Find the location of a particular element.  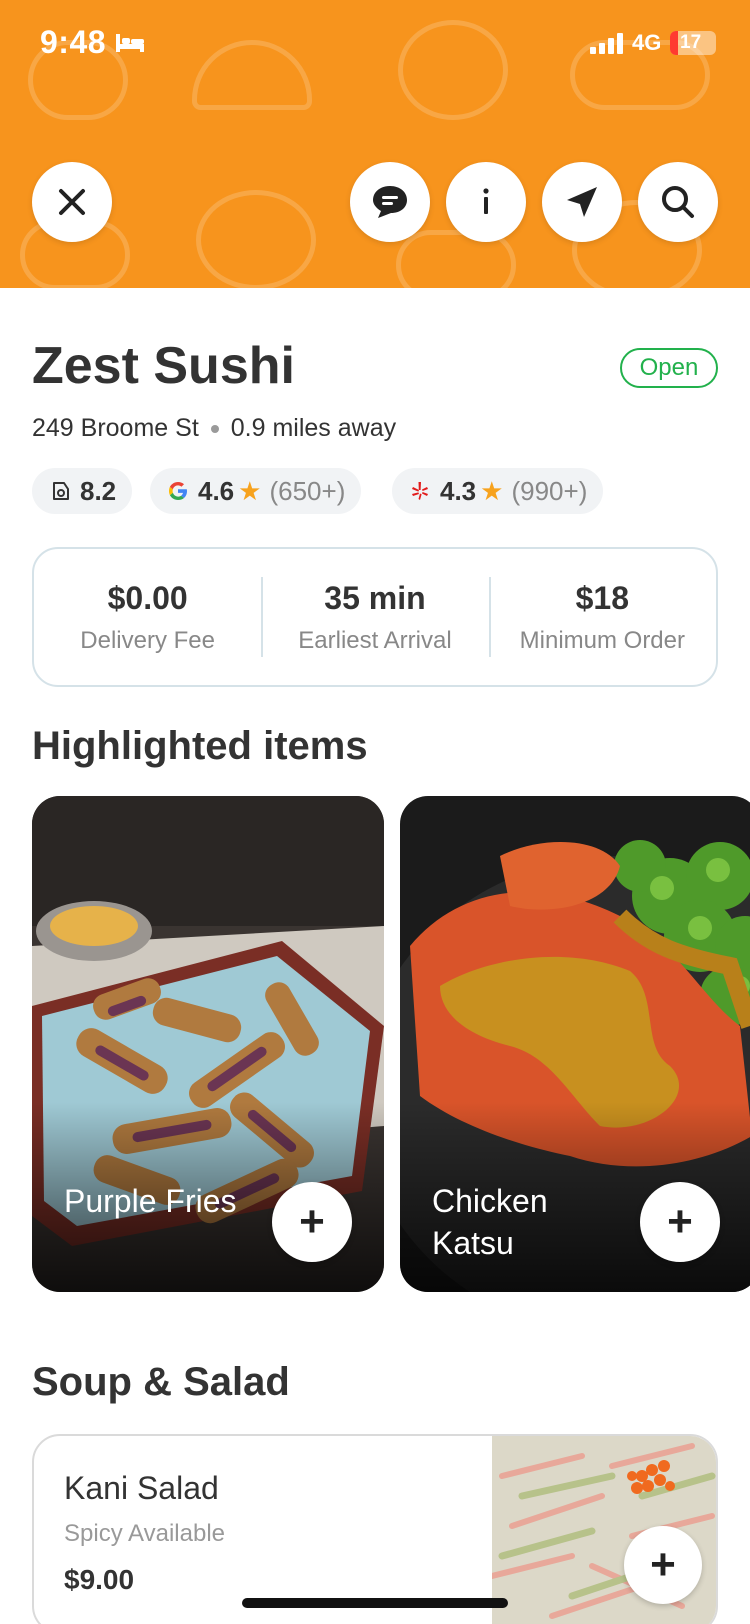

google-icon is located at coordinates (178, 491).